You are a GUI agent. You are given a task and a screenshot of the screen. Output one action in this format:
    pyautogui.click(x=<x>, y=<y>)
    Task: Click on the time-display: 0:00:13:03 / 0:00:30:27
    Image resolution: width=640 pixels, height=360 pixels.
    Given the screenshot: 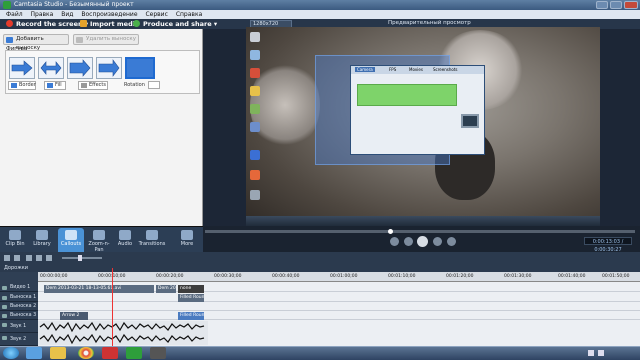 What is the action you would take?
    pyautogui.click(x=608, y=245)
    